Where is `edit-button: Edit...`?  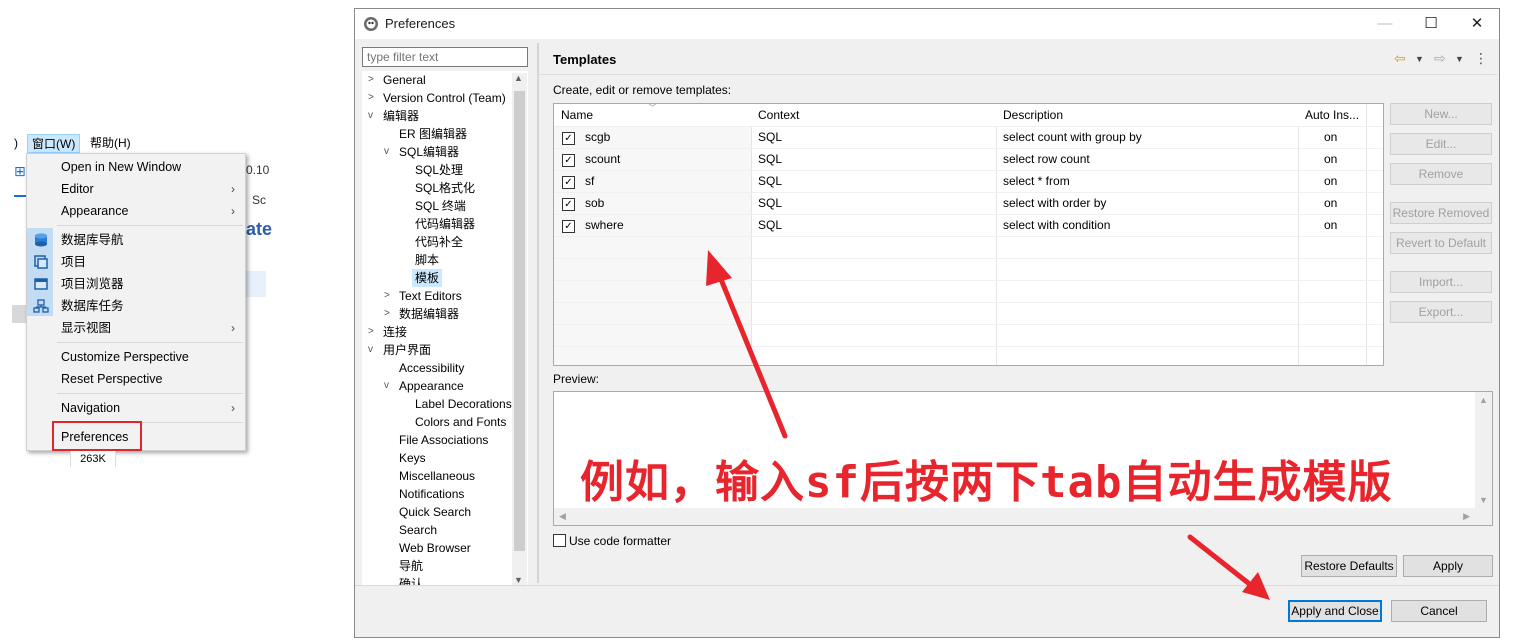
edit-button: Edit... is located at coordinates (1441, 144).